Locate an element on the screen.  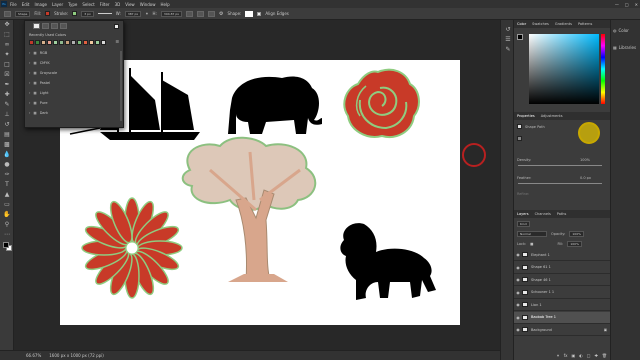
density-value: 100% is located at coordinates (585, 160).